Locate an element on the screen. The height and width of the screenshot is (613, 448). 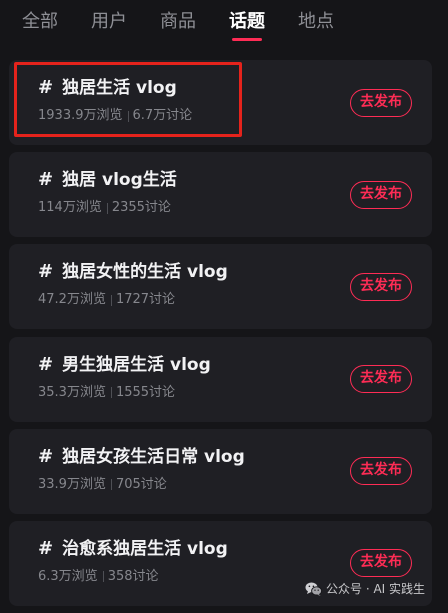
topic-card: # 独居生活 vlog 1933.9万浏览 6.7万讨论 去发布 is located at coordinates (220, 102).